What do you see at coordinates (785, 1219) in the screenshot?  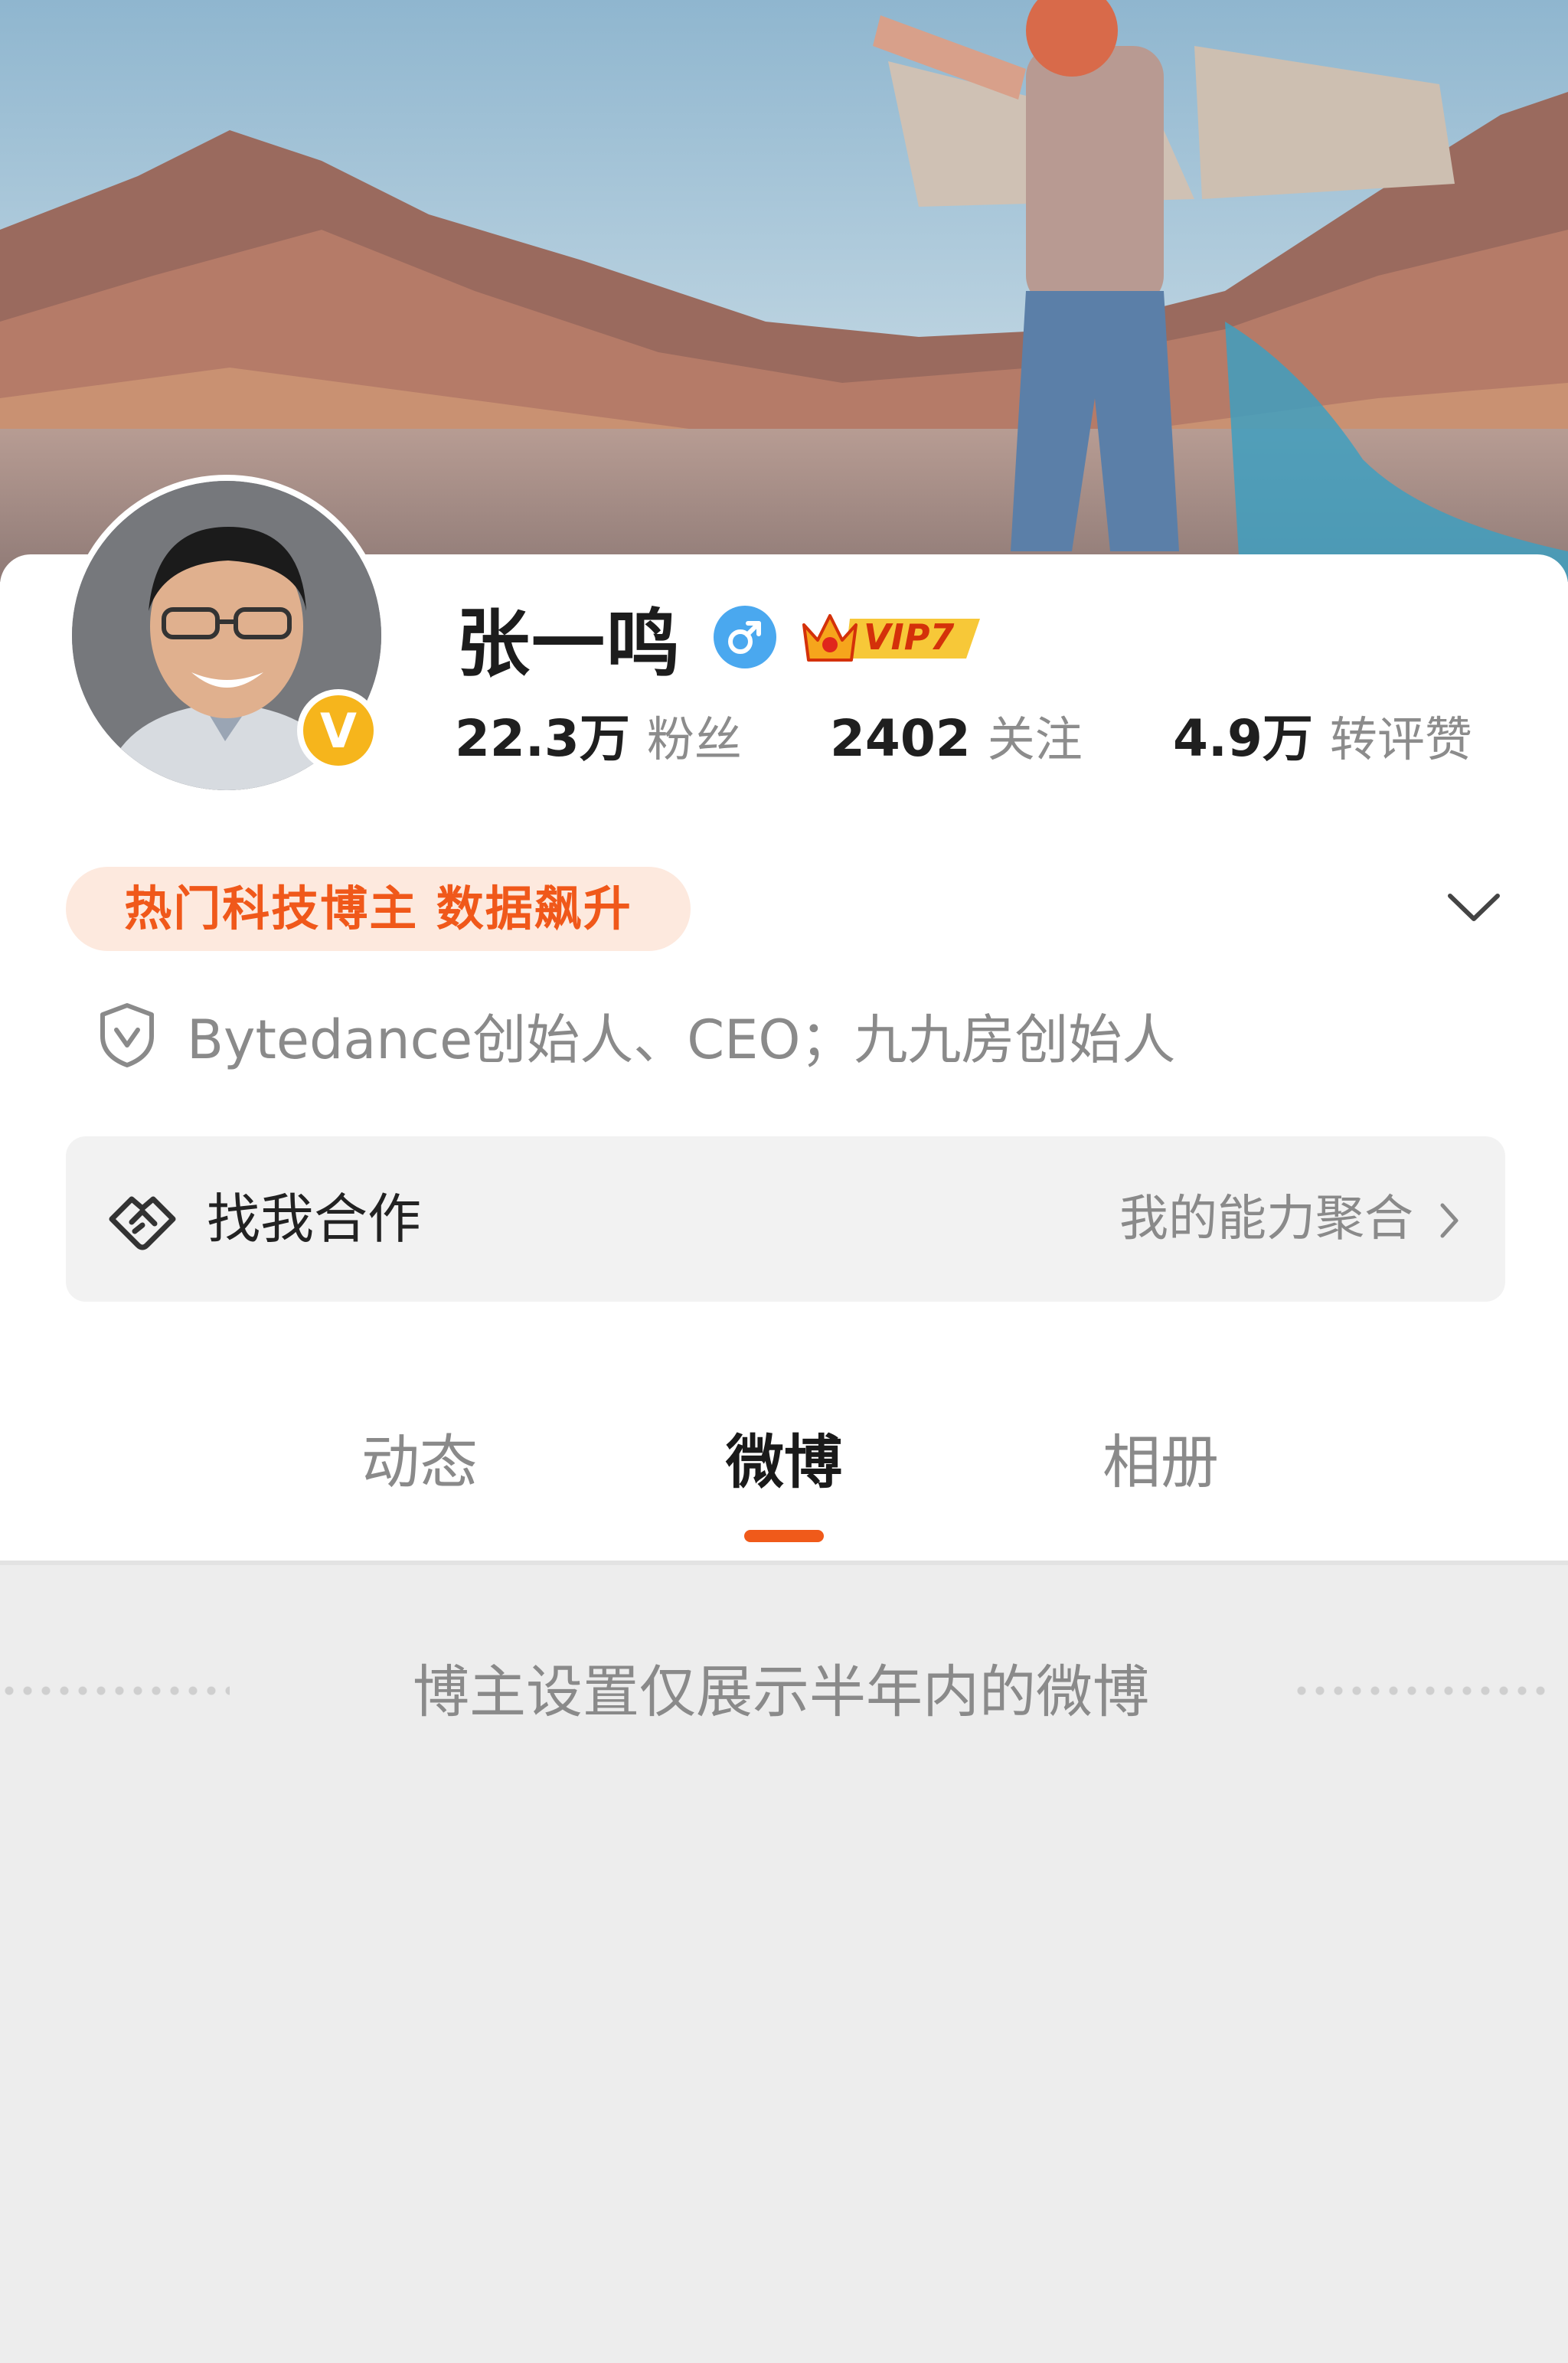 I see `cooperation-card: 找我合作 我的能力聚合` at bounding box center [785, 1219].